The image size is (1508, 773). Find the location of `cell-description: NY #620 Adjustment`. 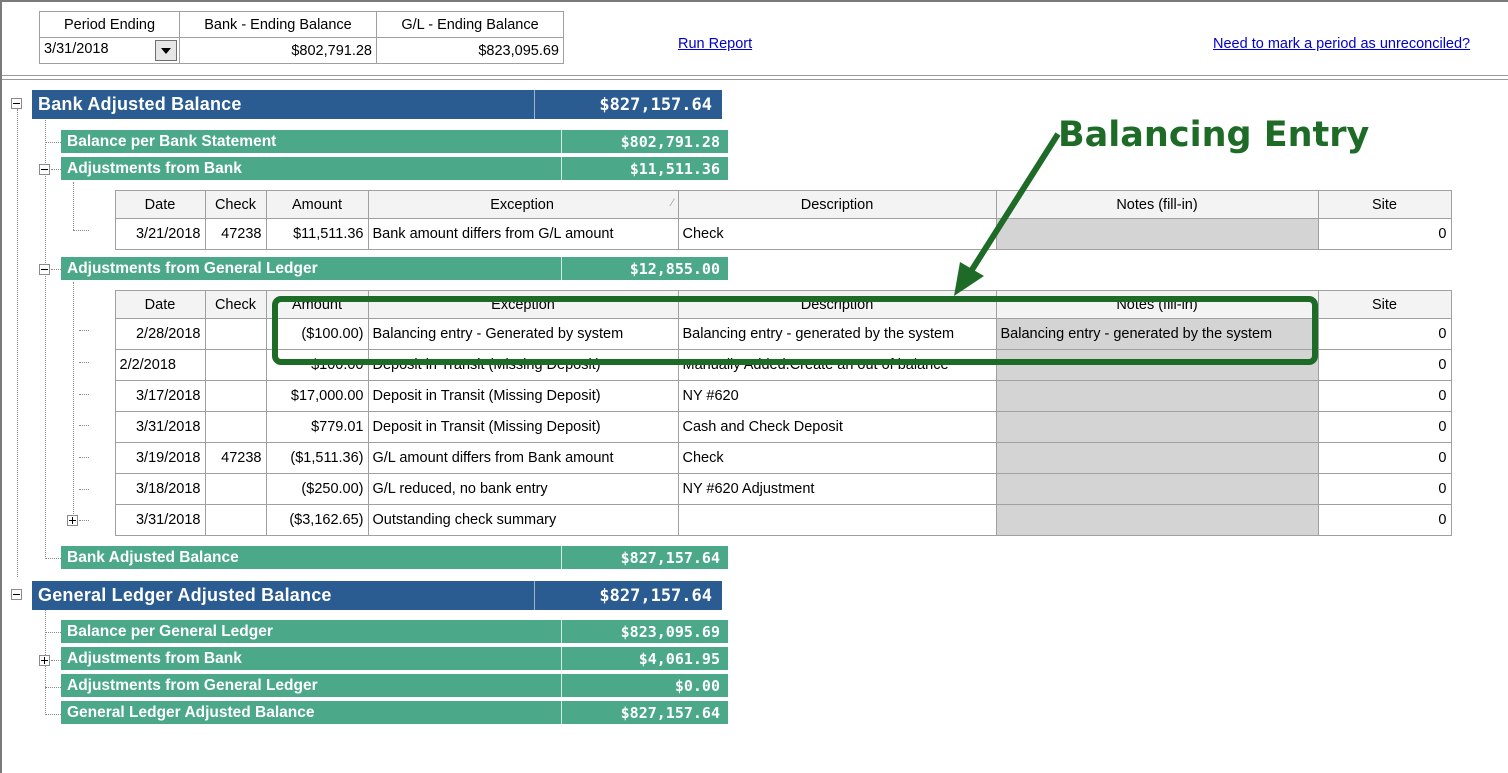

cell-description: NY #620 Adjustment is located at coordinates (837, 489).